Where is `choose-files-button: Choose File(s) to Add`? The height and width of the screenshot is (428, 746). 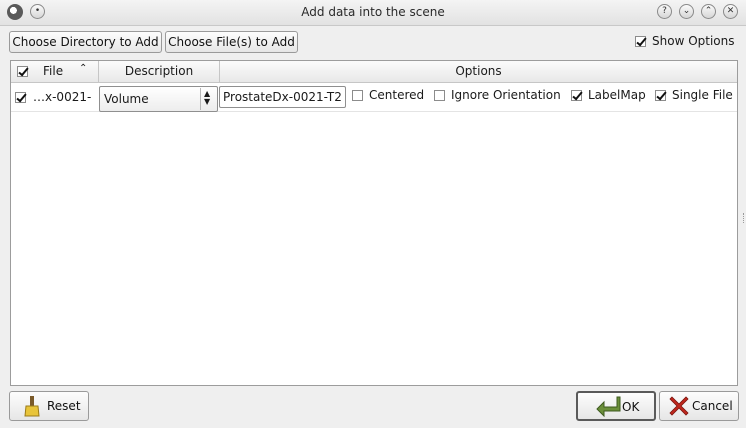
choose-files-button: Choose File(s) to Add is located at coordinates (231, 42).